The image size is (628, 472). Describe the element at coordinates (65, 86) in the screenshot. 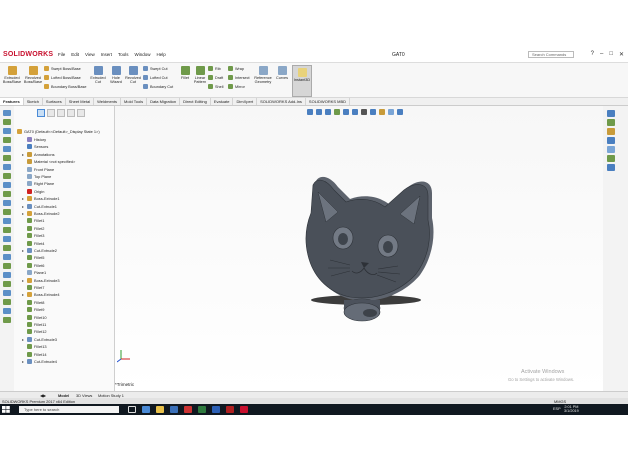

I see `boundary-boss-button: Boundary Boss/Base` at that location.